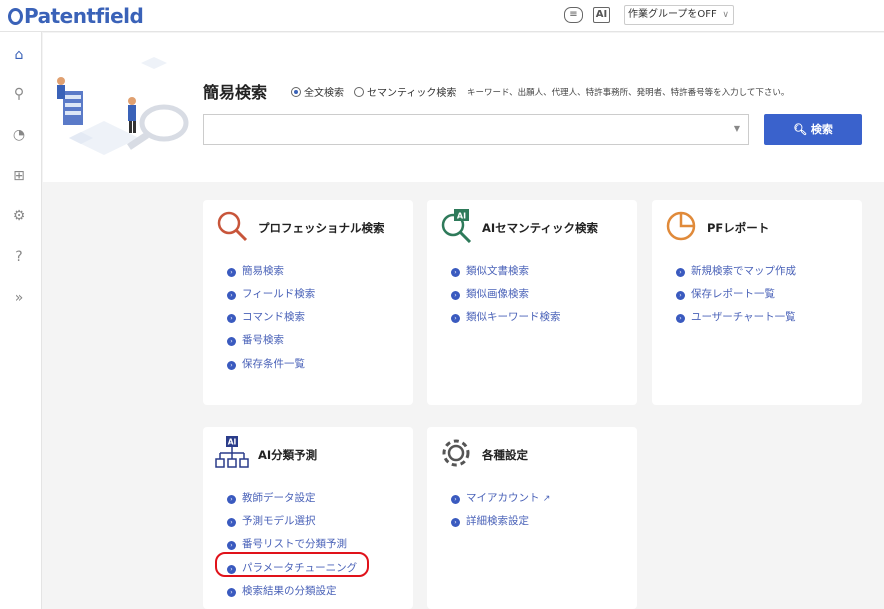  Describe the element at coordinates (800, 129) in the screenshot. I see `search-button-icon: 🔍︎` at that location.